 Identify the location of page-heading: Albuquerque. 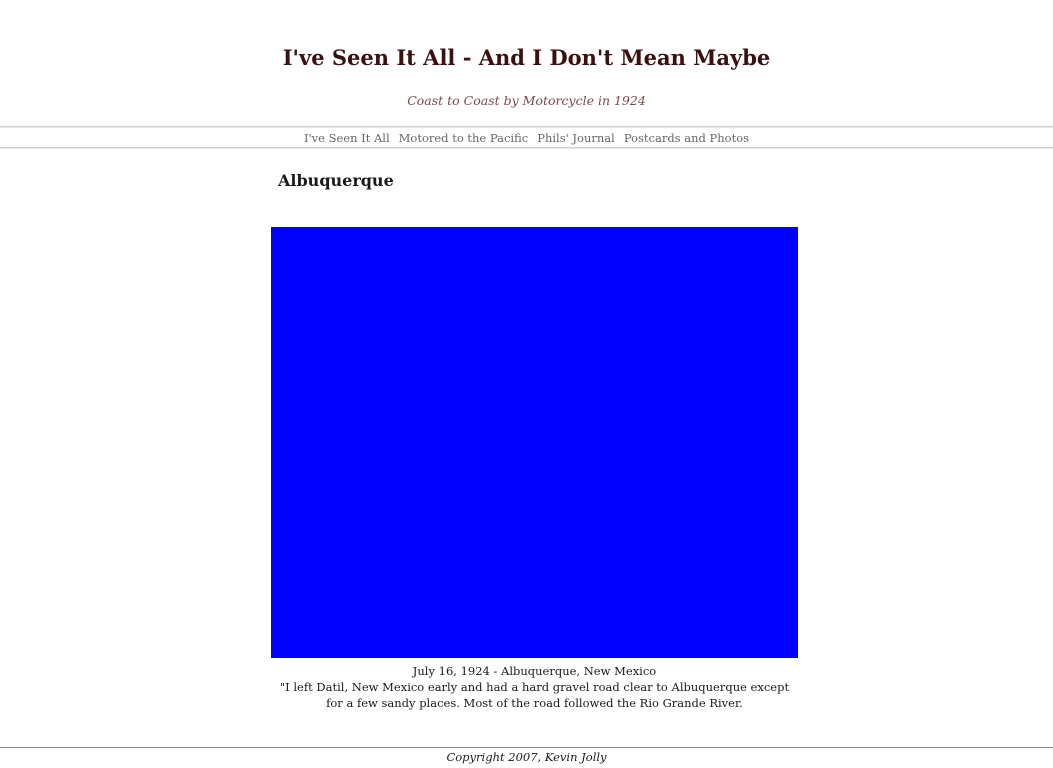
(336, 180).